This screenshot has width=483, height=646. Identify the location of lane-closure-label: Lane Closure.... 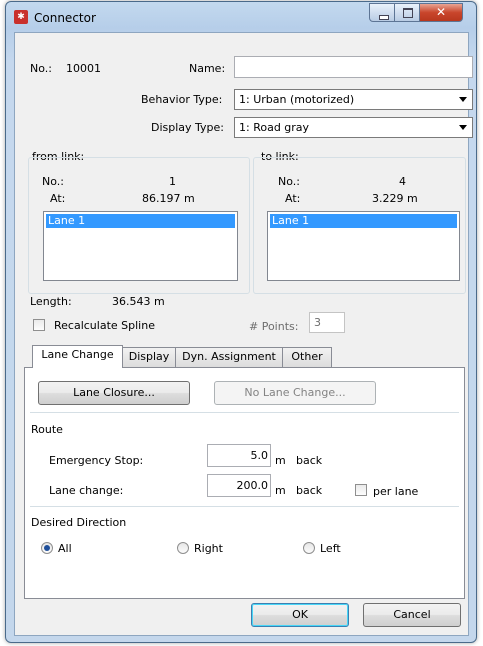
(114, 392).